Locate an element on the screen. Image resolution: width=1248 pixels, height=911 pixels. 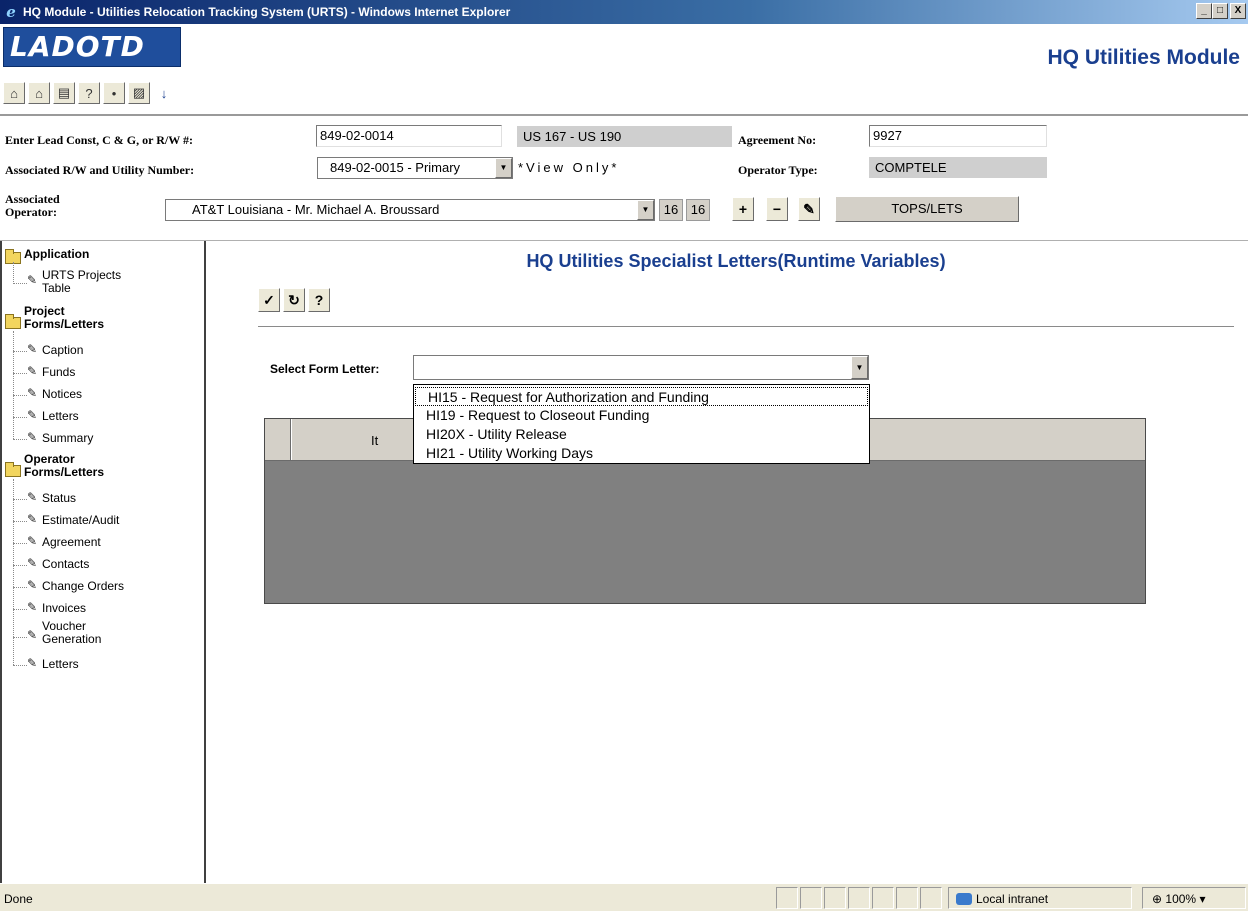
print-icon: ▤ is located at coordinates (64, 93).